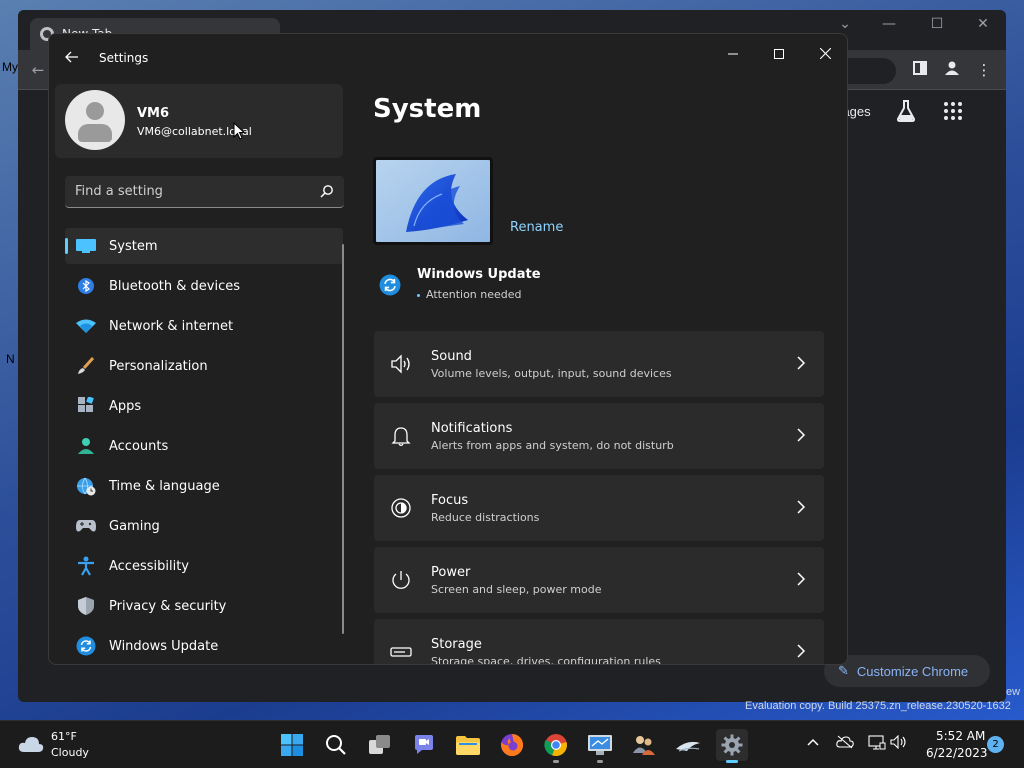 The width and height of the screenshot is (1024, 768). What do you see at coordinates (485, 517) in the screenshot?
I see `card-subtitle: Reduce distractions` at bounding box center [485, 517].